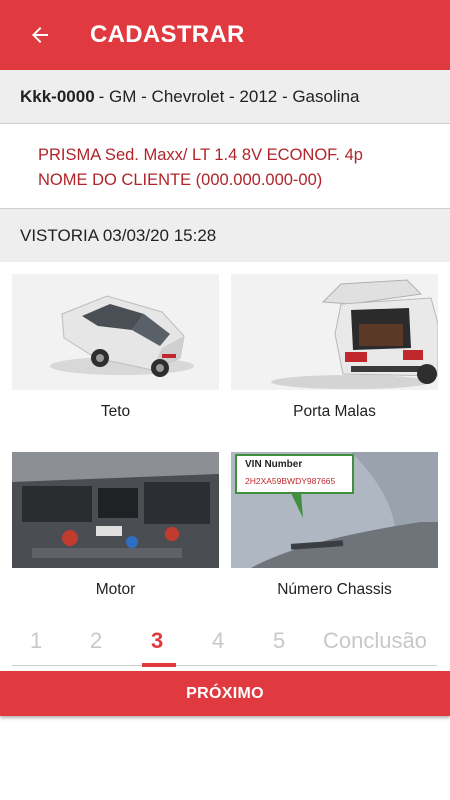 The image size is (450, 800). Describe the element at coordinates (115, 332) in the screenshot. I see `roof-photo` at that location.